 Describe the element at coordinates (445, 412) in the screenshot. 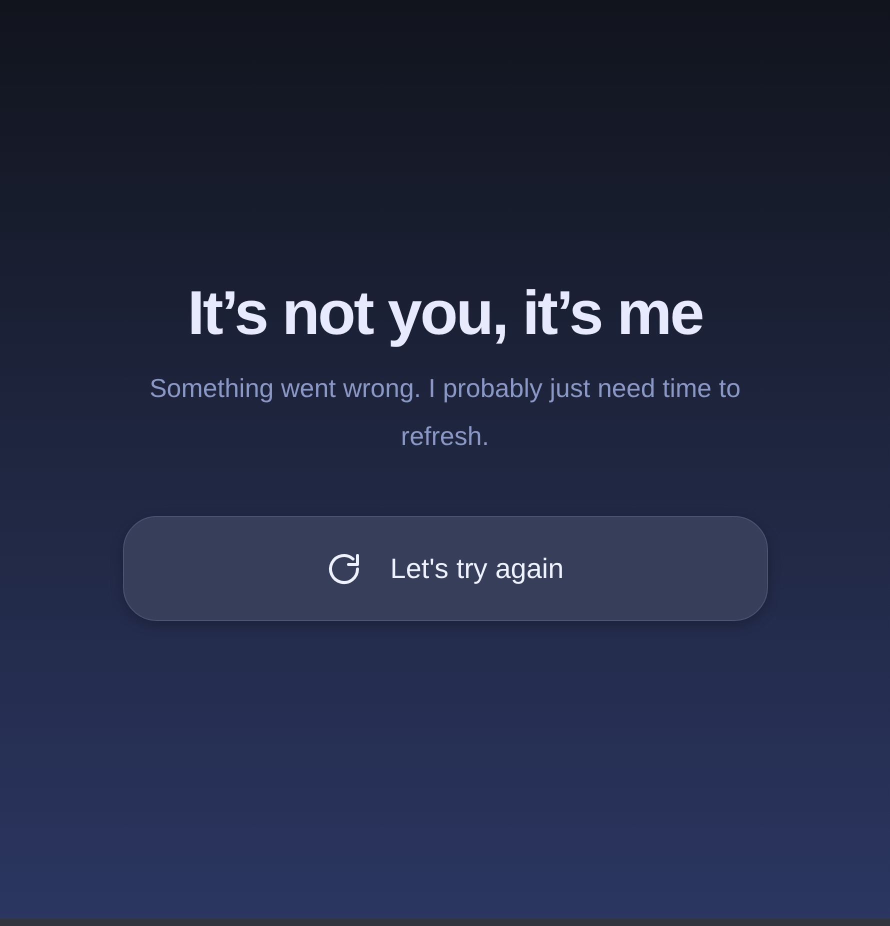

I see `error-message: Something went wrong. I probably just need time to refresh.` at that location.